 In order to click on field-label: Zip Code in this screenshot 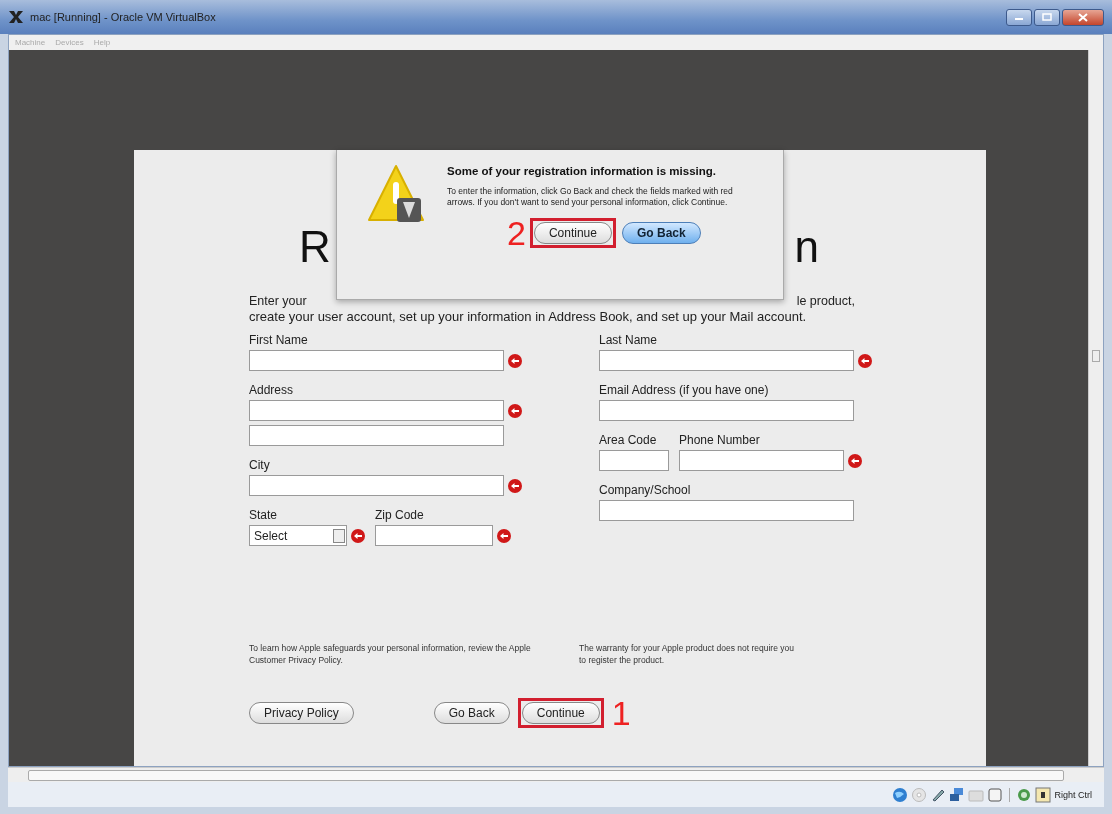, I will do `click(400, 515)`.